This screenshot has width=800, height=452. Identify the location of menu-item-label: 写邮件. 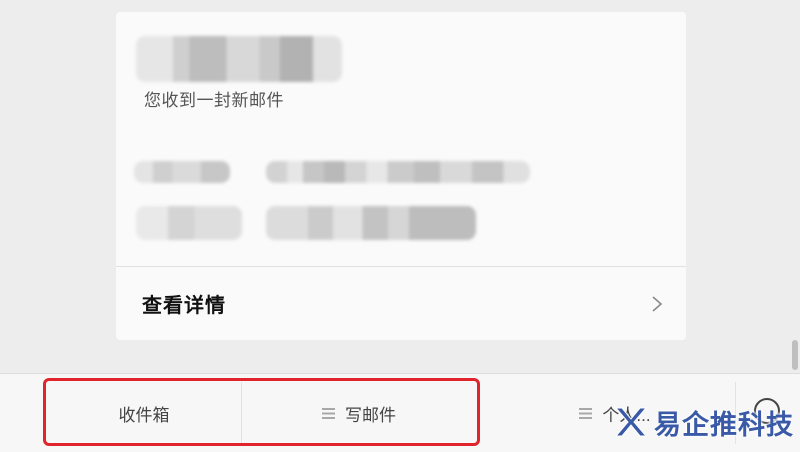
(370, 415).